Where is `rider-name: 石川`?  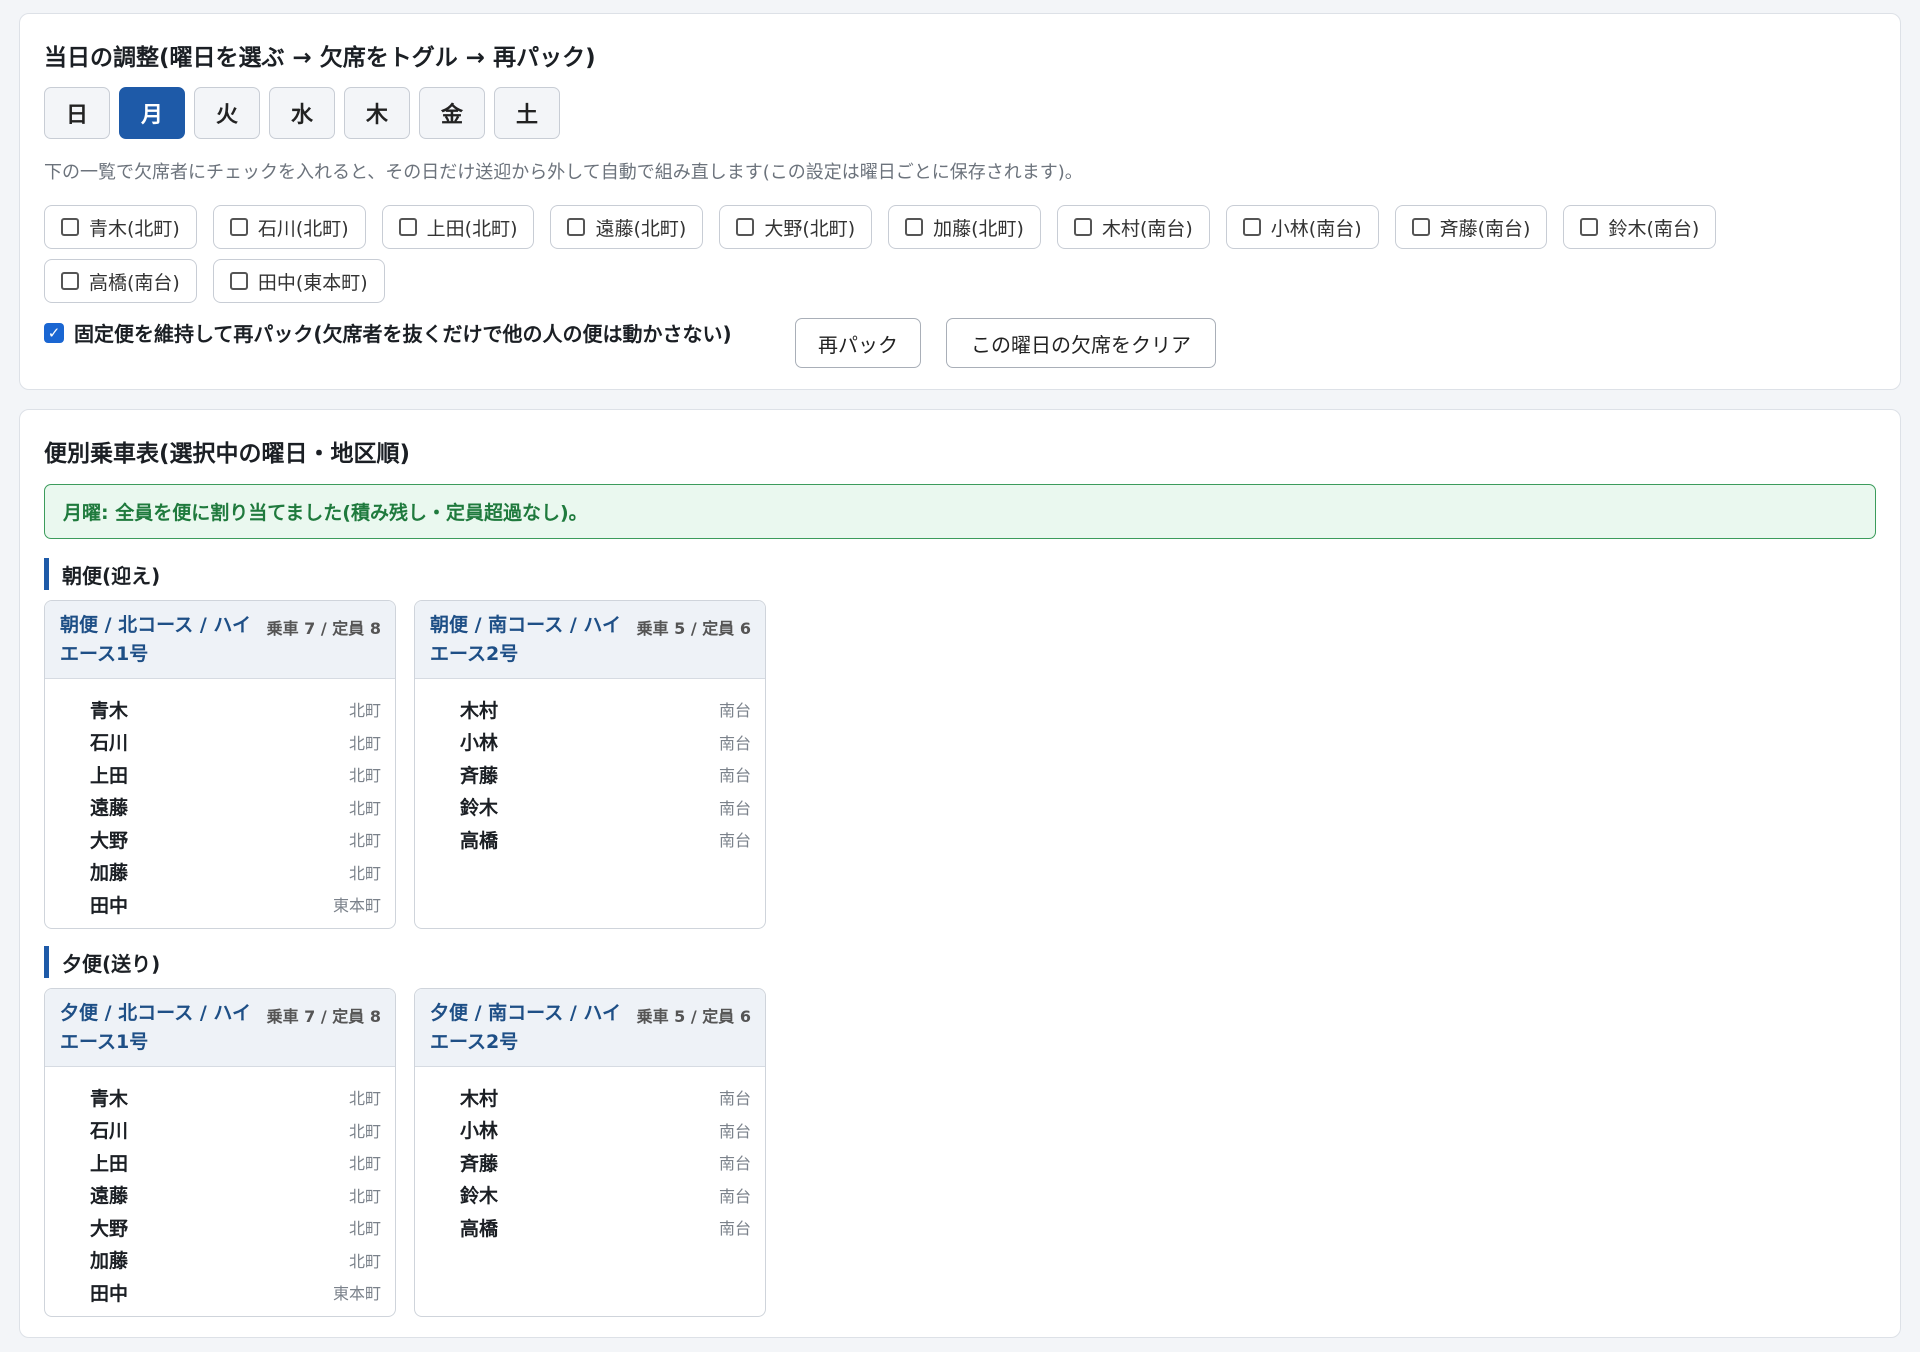 rider-name: 石川 is located at coordinates (109, 1131).